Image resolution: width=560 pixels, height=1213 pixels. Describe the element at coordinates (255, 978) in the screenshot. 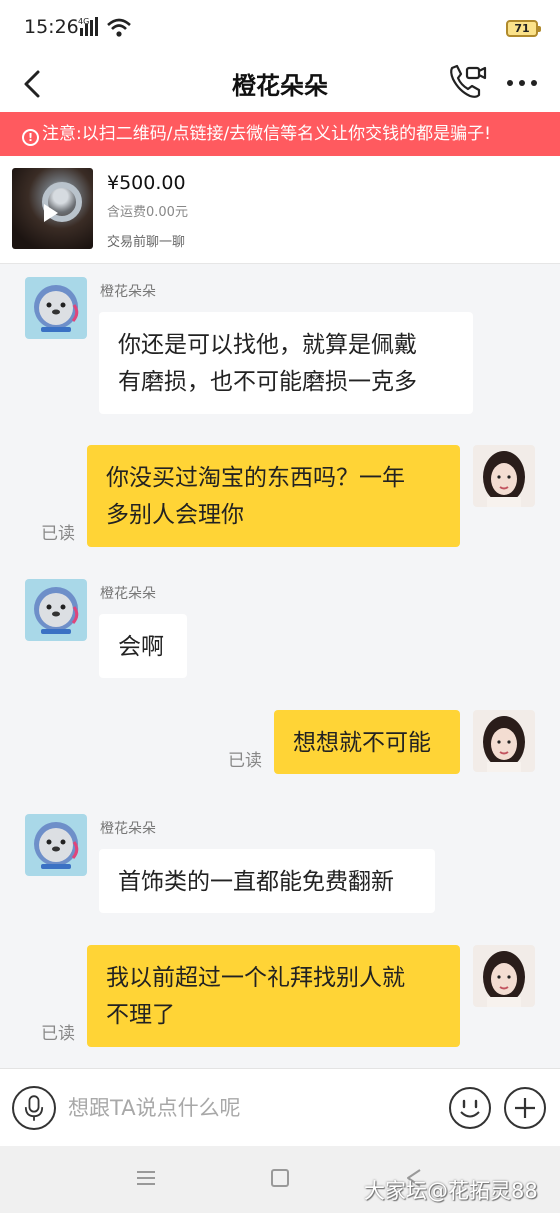

I see `message-line: 我以前超过一个礼拜找别人就` at that location.